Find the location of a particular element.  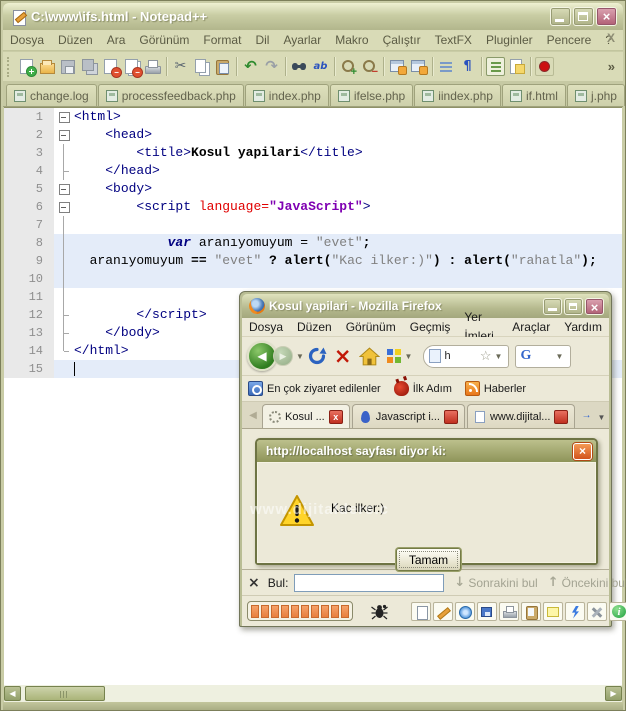

find-prev-button: Öncekini bul is located at coordinates (594, 583).